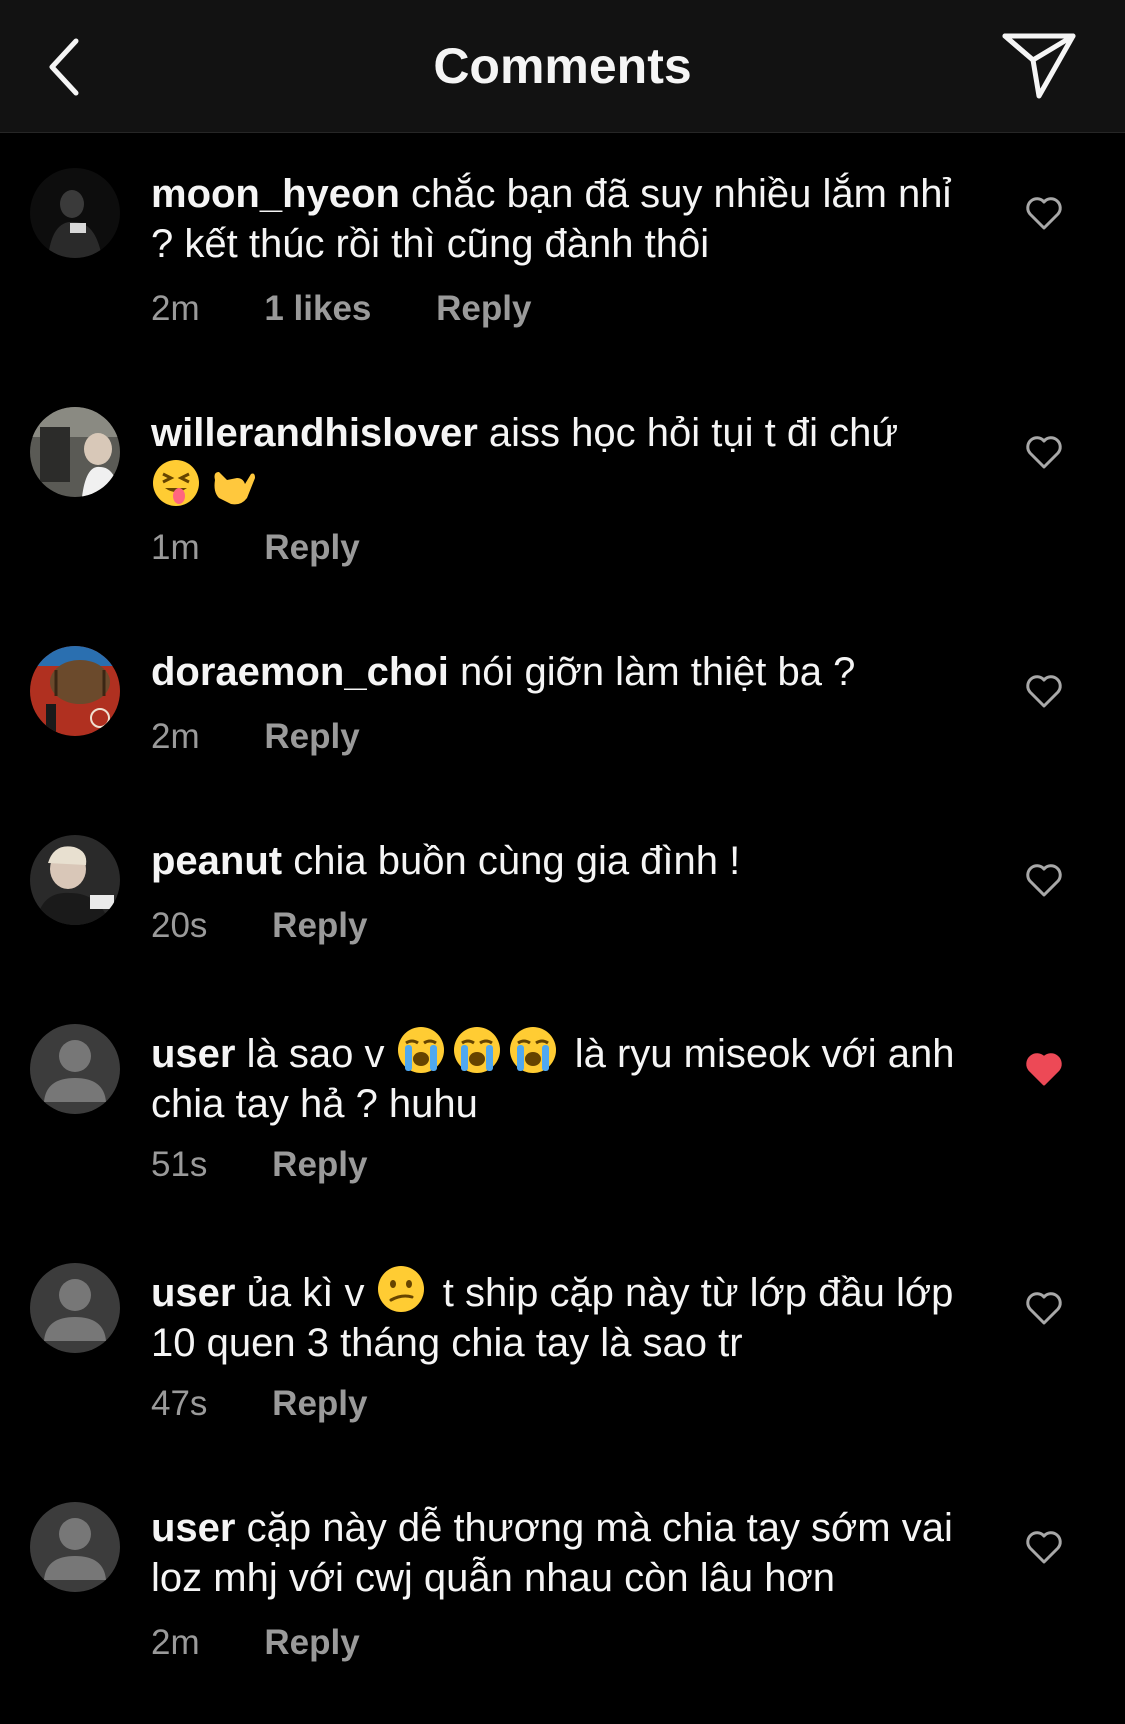 The height and width of the screenshot is (1724, 1125). I want to click on comment-username: doraemon_choi, so click(300, 672).